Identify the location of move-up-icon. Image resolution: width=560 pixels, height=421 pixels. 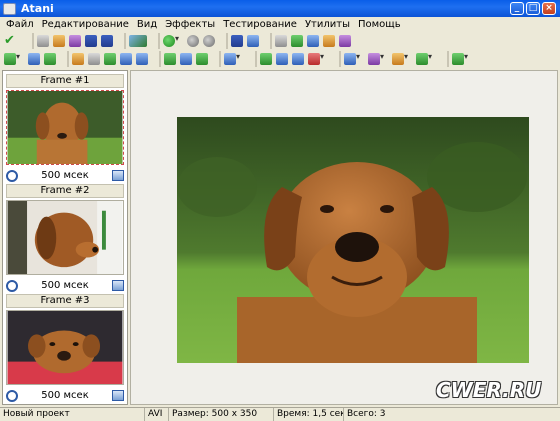
(78, 59).